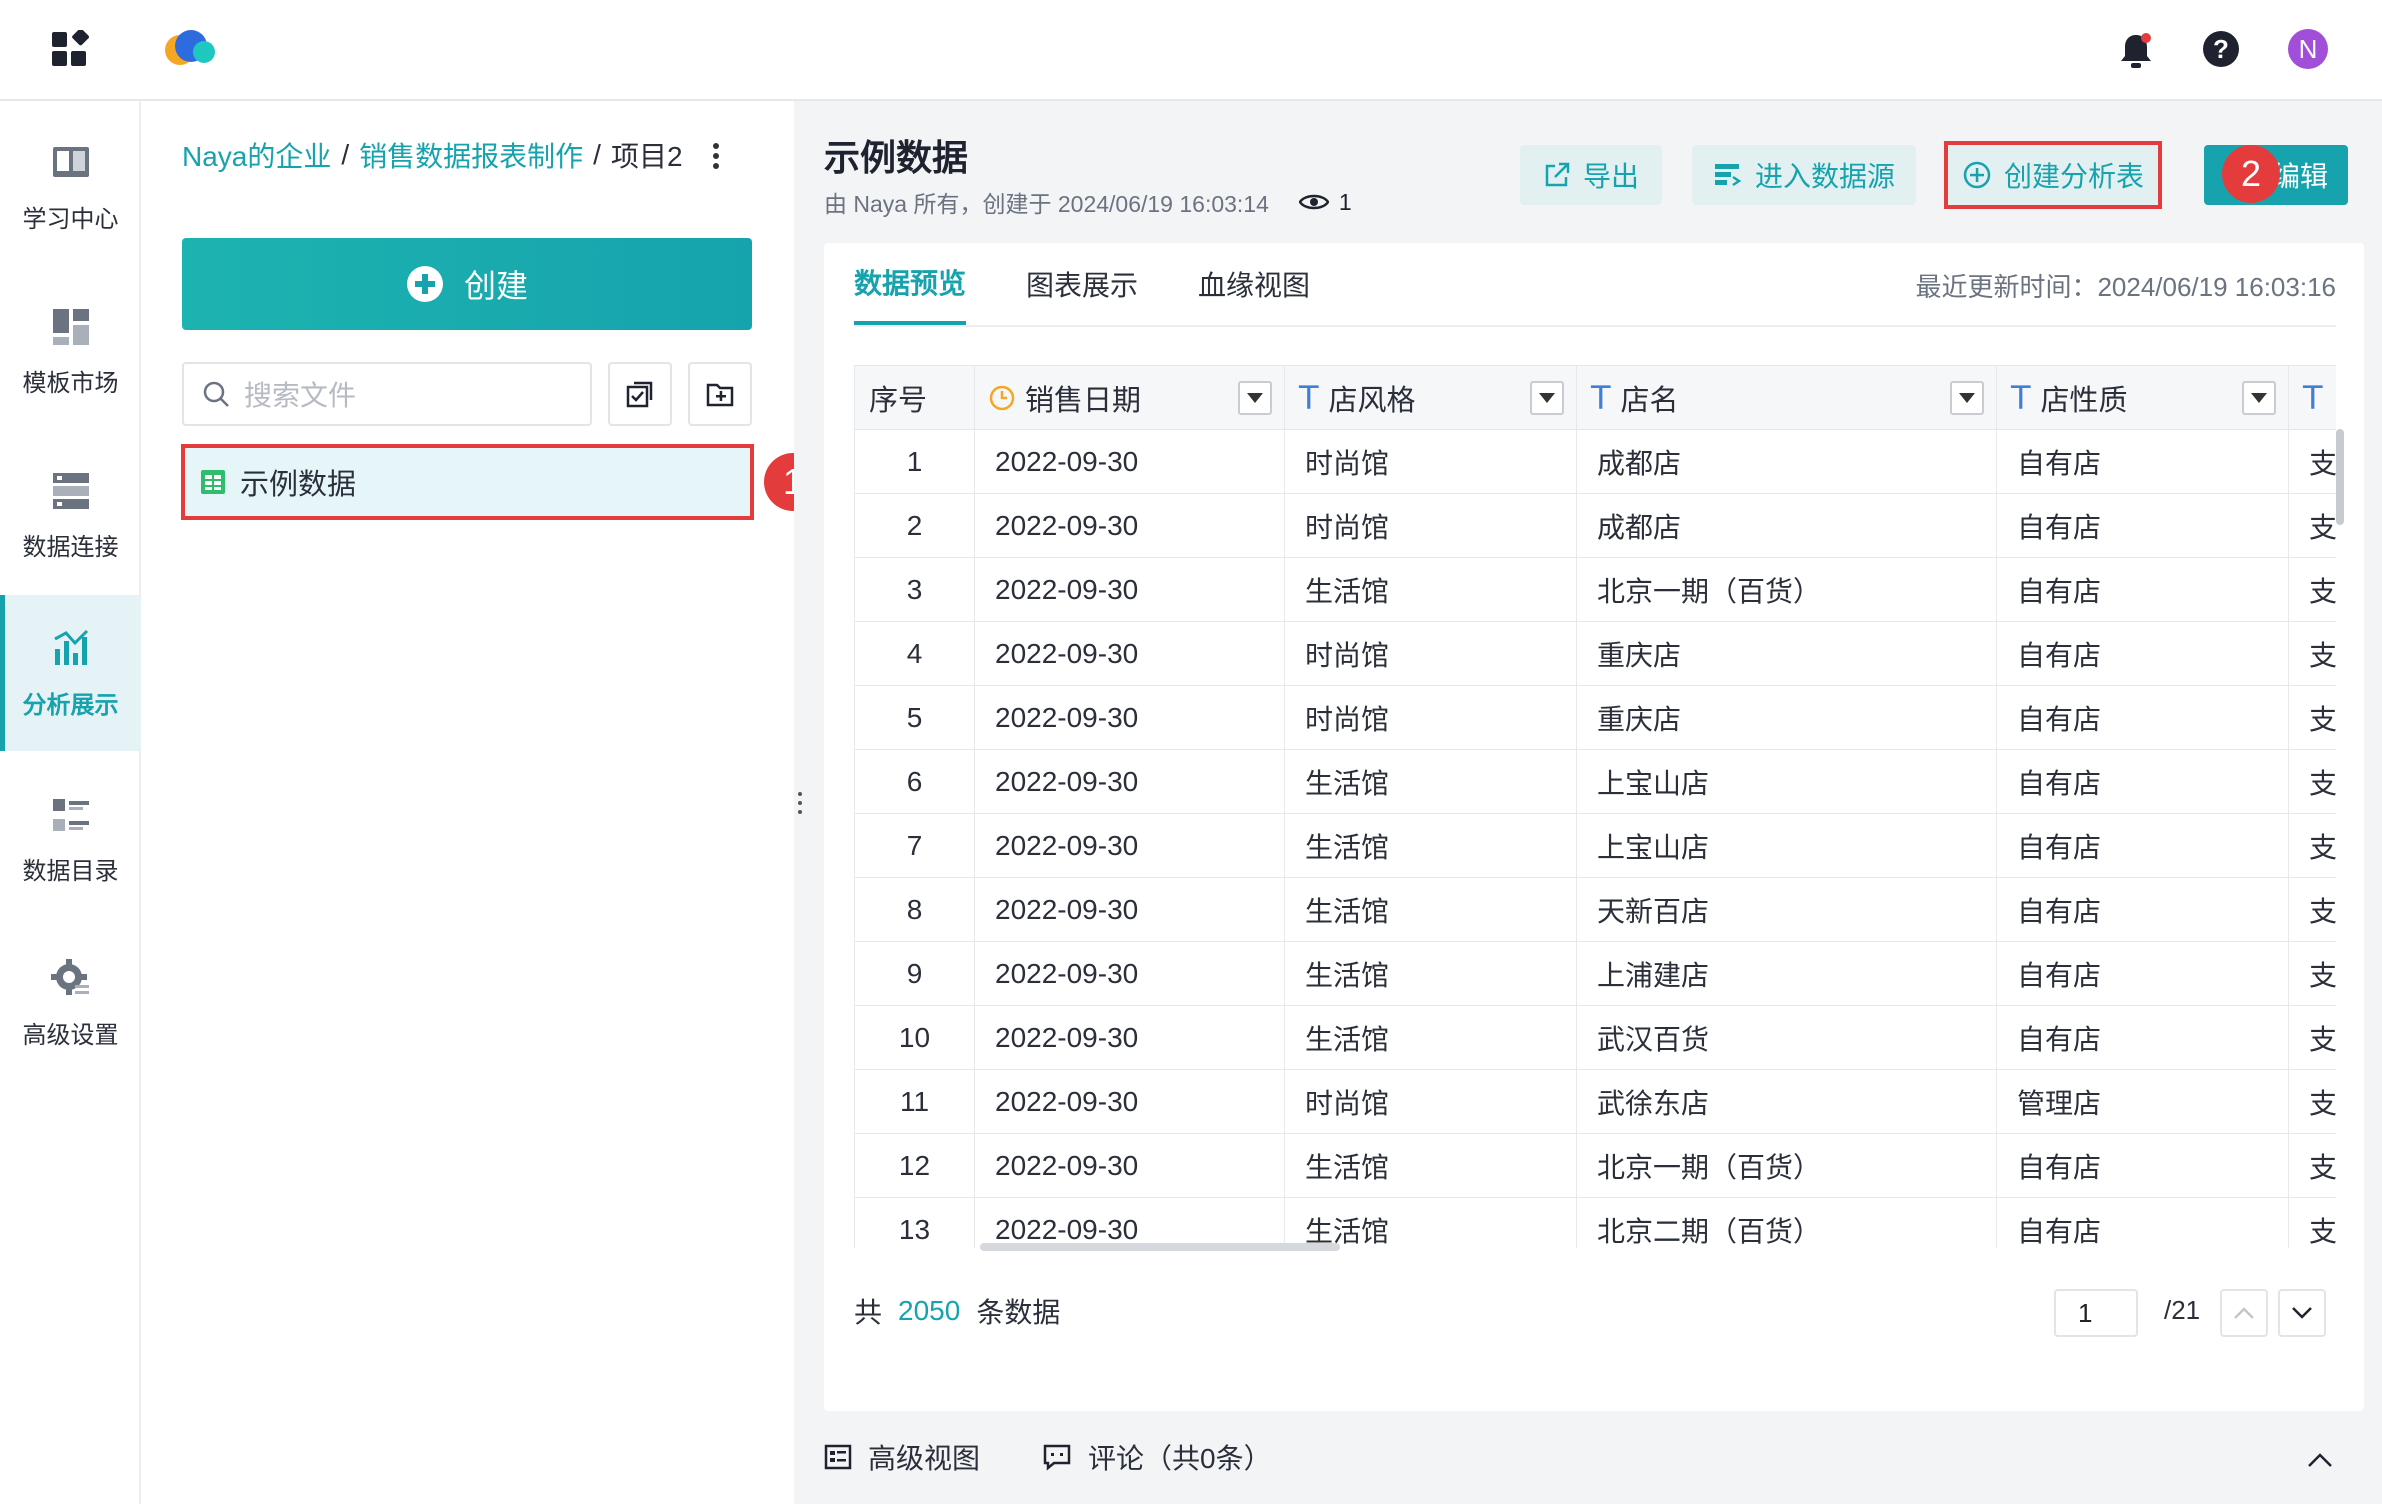 The width and height of the screenshot is (2382, 1504). I want to click on horizontal-scrollbar, so click(1160, 1247).